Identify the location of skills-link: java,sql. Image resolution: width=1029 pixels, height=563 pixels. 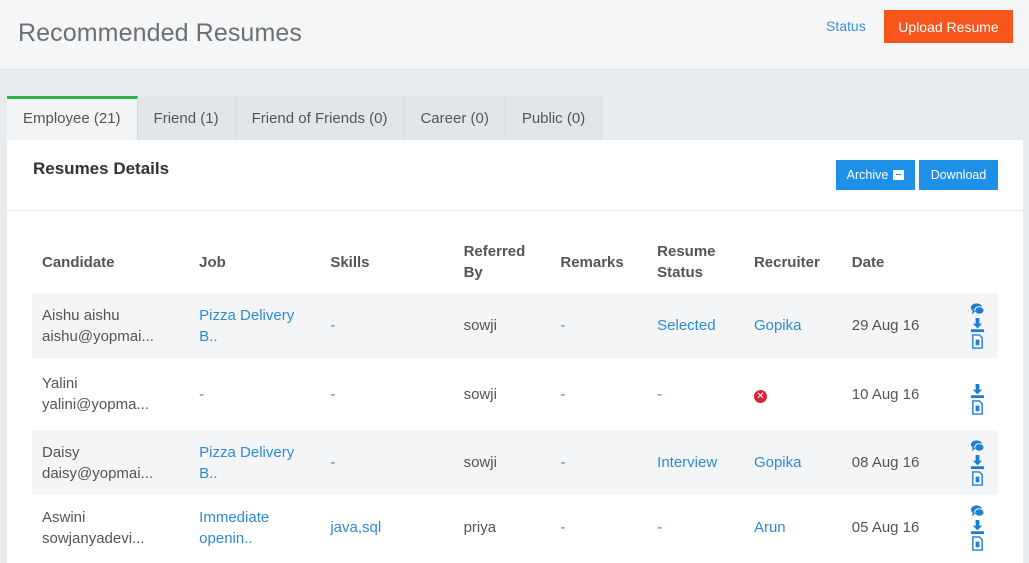
(355, 527).